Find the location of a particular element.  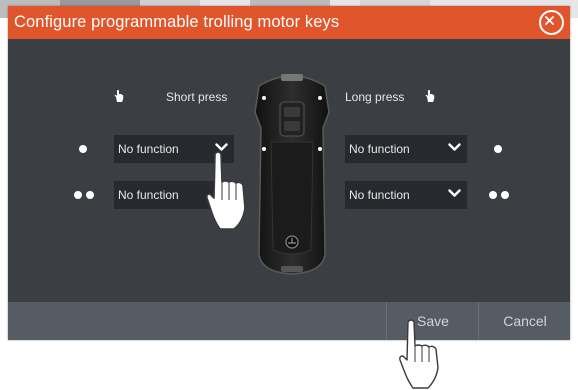

dialog-footer: Save Cancel is located at coordinates (289, 321).